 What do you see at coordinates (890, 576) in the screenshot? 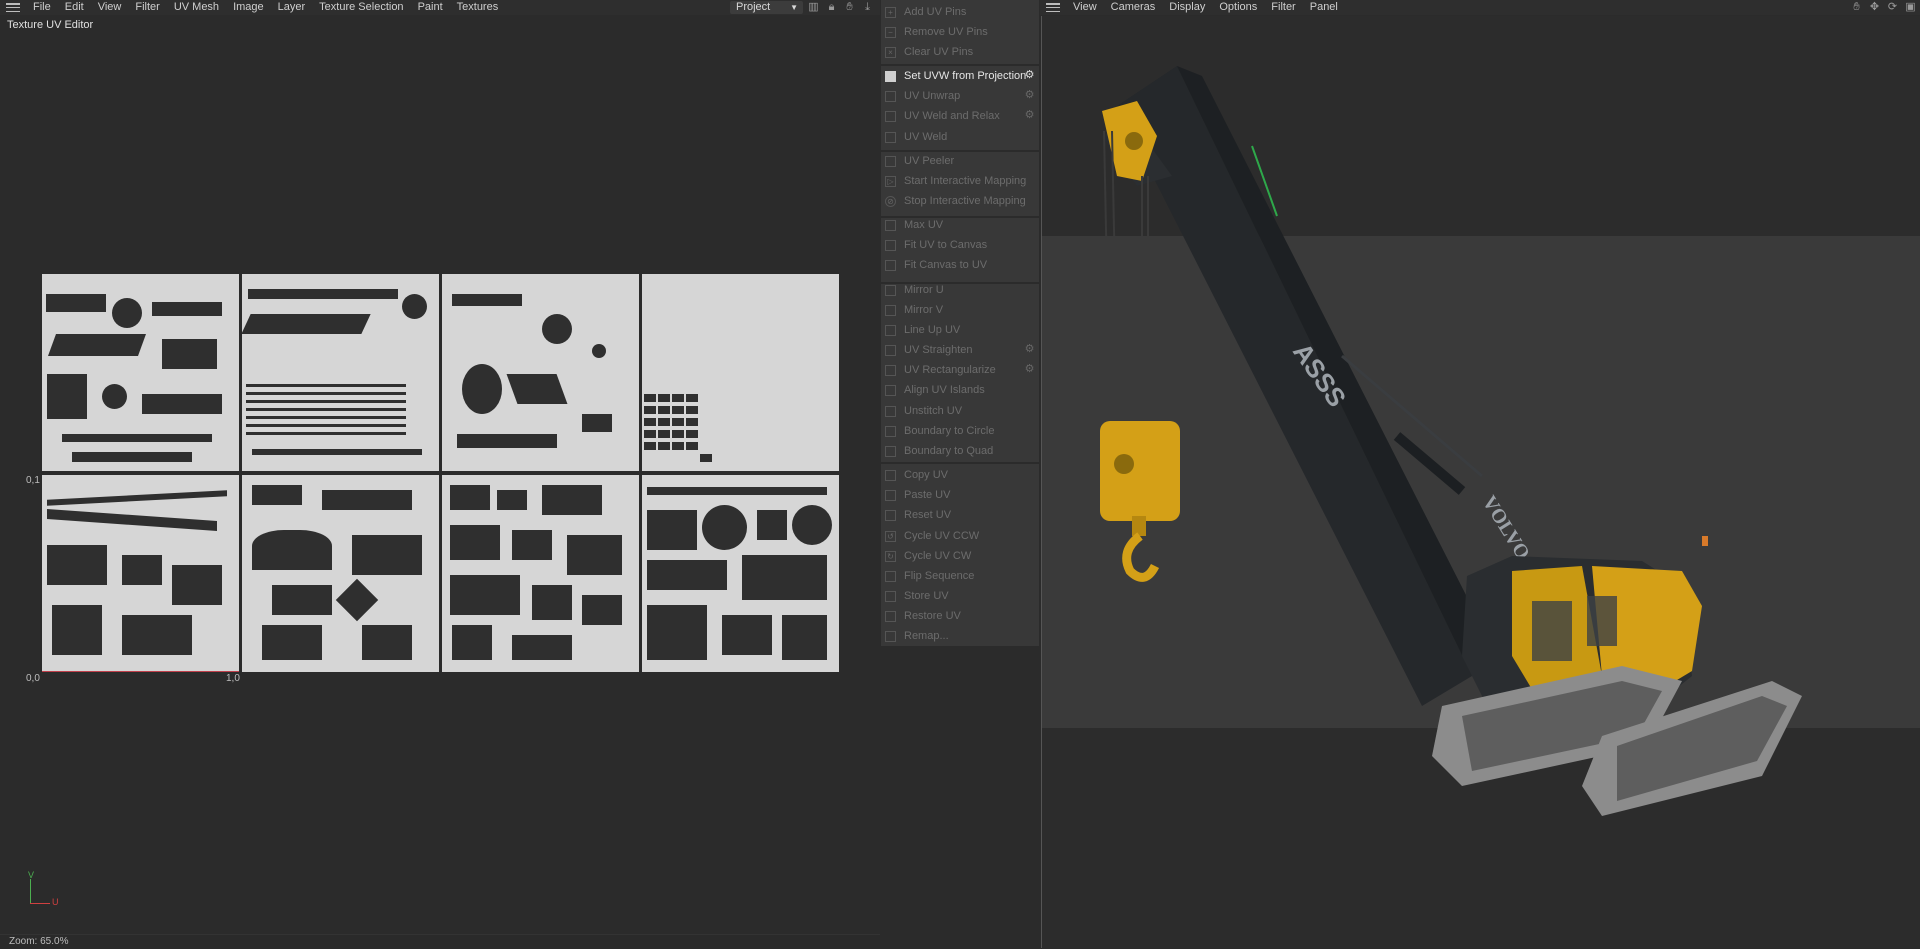
I see `flip-icon` at bounding box center [890, 576].